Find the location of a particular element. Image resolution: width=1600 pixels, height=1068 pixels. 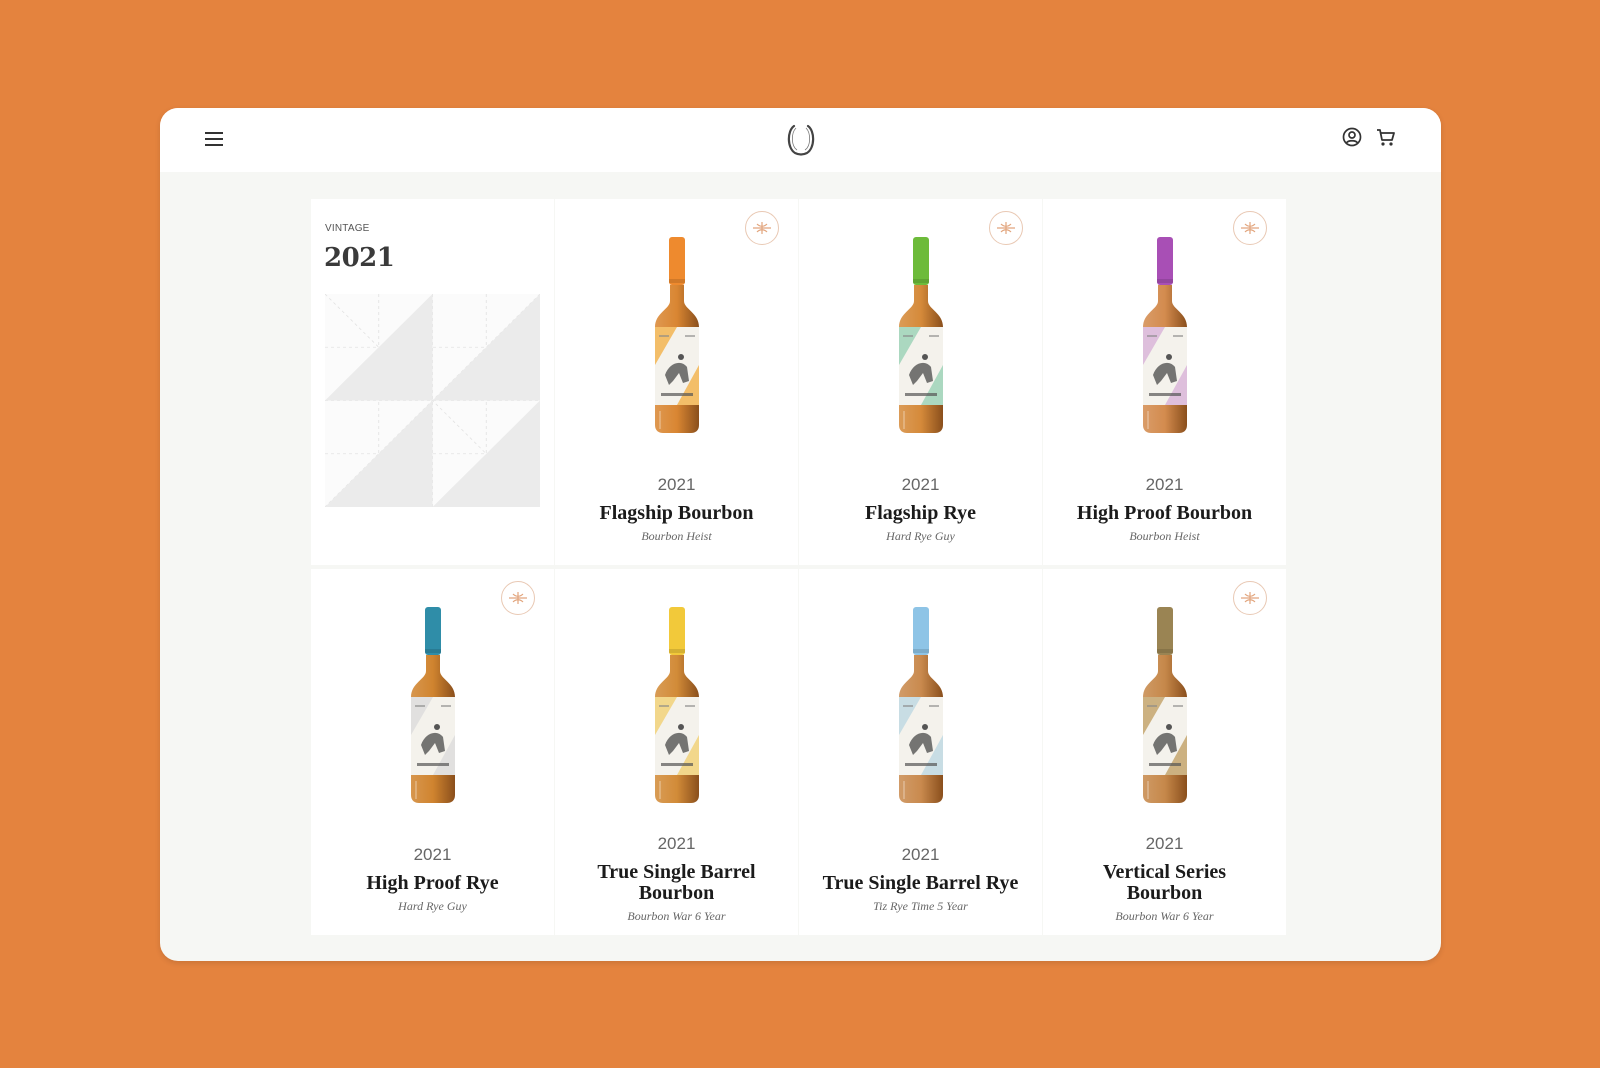

product-card: 2021 High Proof Bourbon Bourbon Heist is located at coordinates (1164, 382).